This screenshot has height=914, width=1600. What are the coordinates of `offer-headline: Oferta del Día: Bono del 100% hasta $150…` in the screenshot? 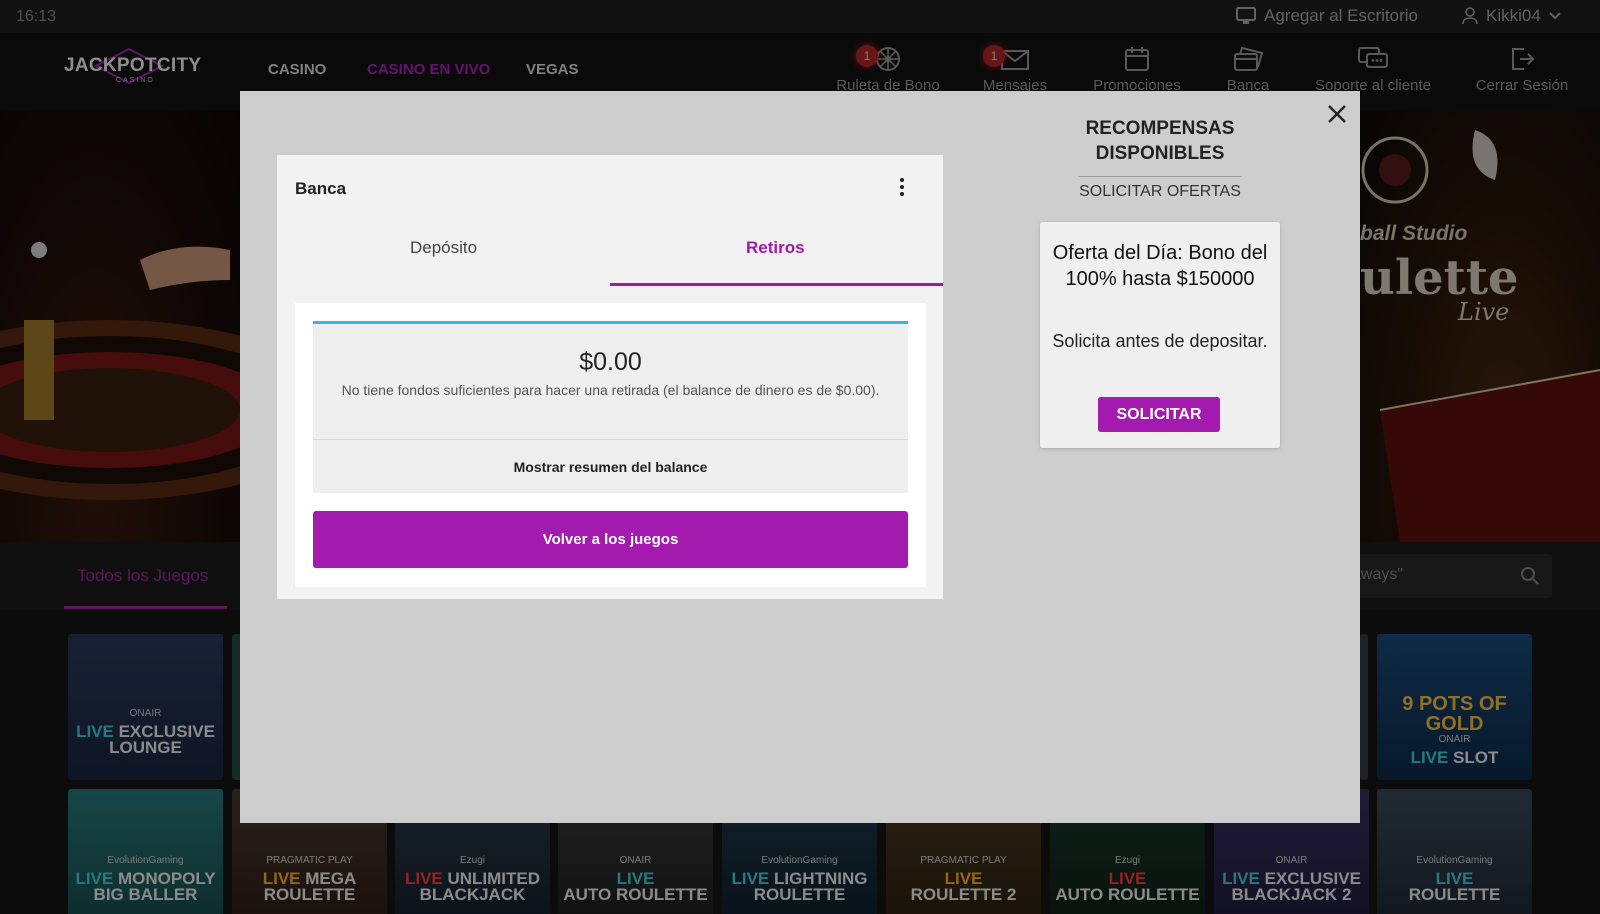 It's located at (1160, 266).